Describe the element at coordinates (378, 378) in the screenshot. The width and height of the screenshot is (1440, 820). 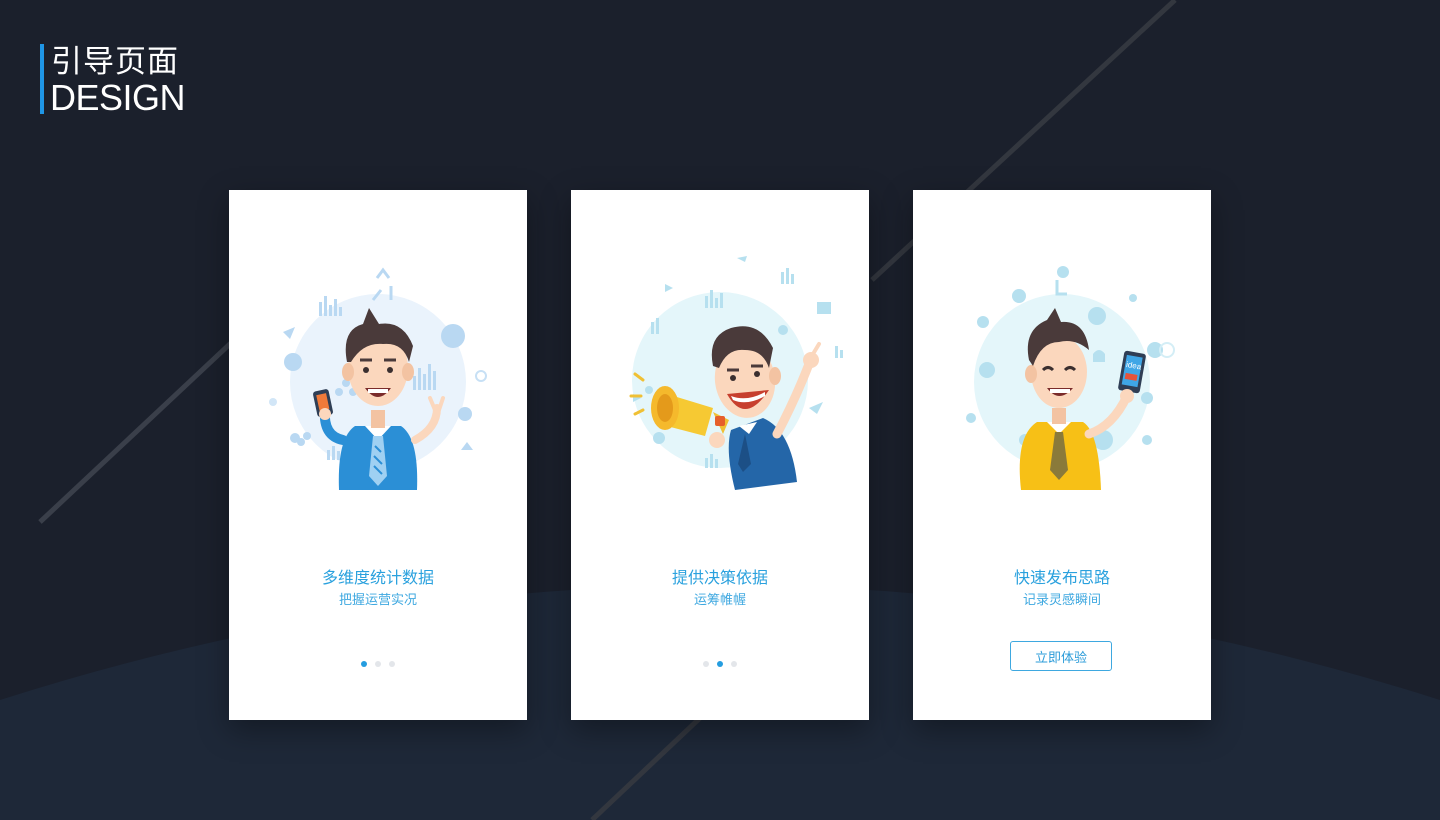
I see `man-with-phone-charts-illustration` at that location.